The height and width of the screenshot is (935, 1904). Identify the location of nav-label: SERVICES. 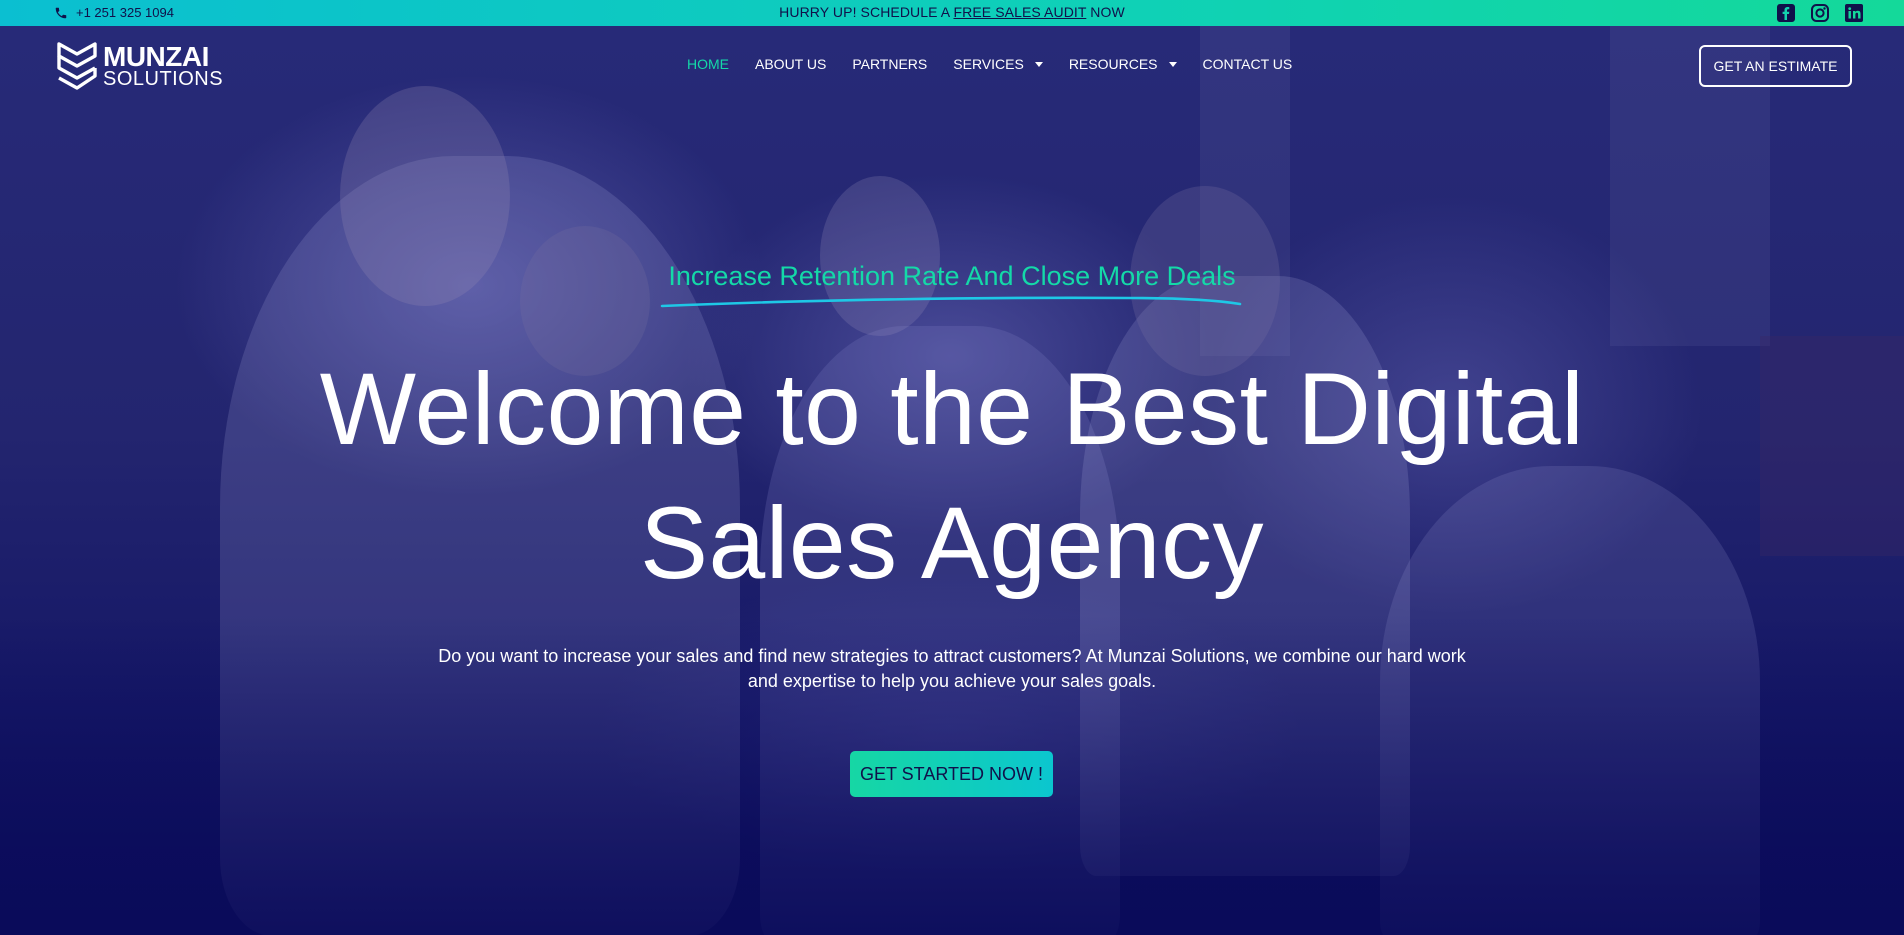
(988, 64).